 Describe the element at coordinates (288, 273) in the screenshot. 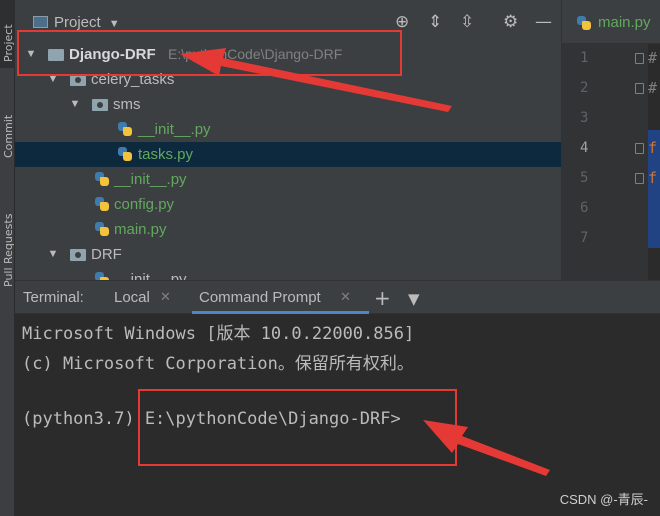

I see `tree-item-drf-init: __init__.py` at that location.